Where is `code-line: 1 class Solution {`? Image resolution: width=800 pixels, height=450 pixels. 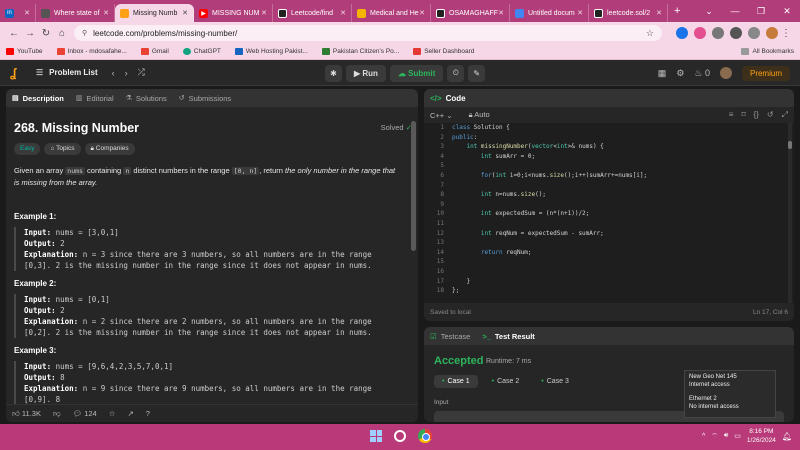
code-line: 1 class Solution { is located at coordinates (609, 128).